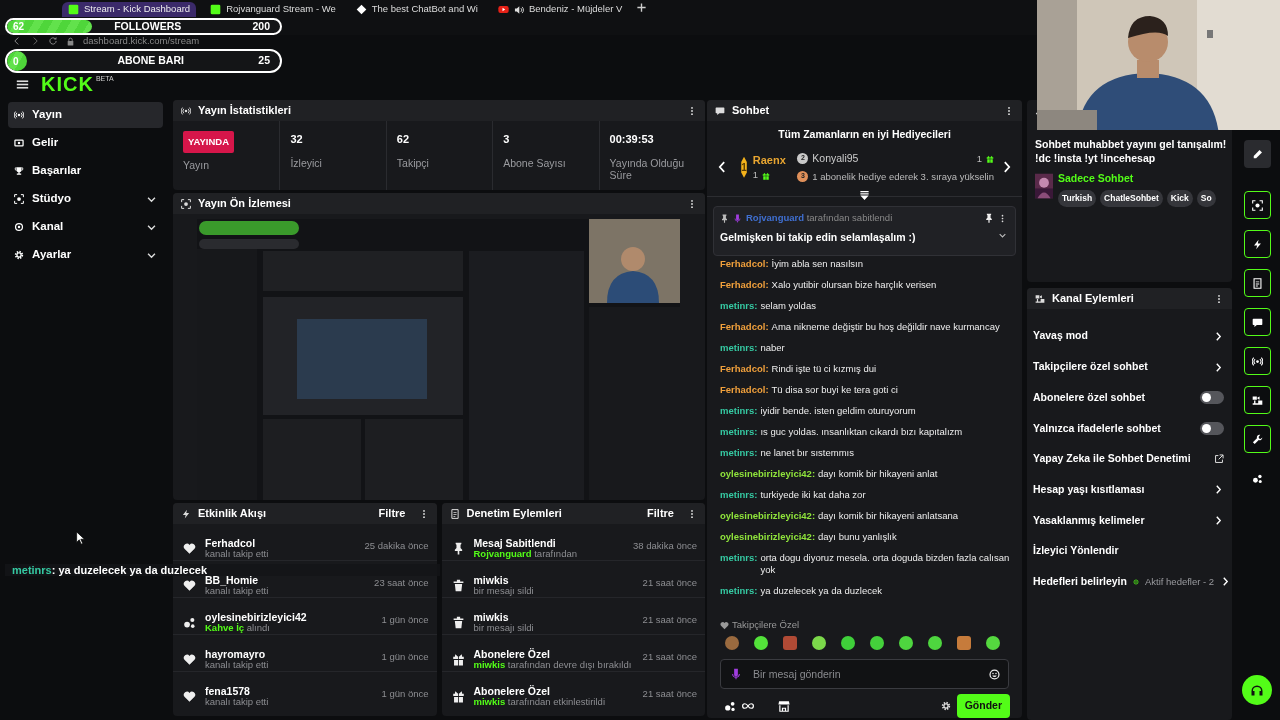 This screenshot has width=1280, height=720. Describe the element at coordinates (85, 227) in the screenshot. I see `sidebar-item: Kanal` at that location.